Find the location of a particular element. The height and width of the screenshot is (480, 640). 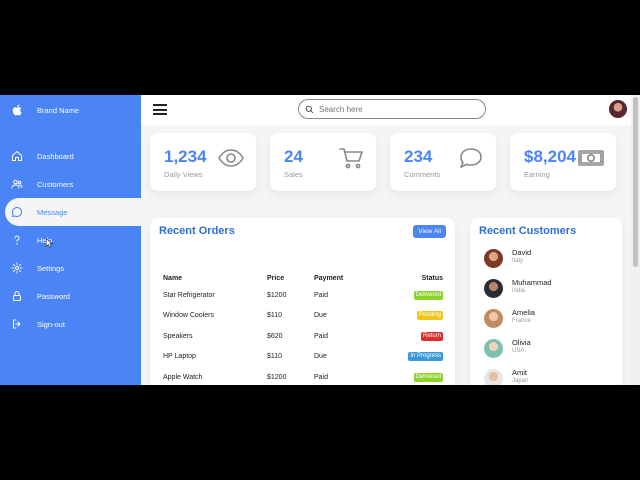

stat-value: 24 is located at coordinates (293, 156).